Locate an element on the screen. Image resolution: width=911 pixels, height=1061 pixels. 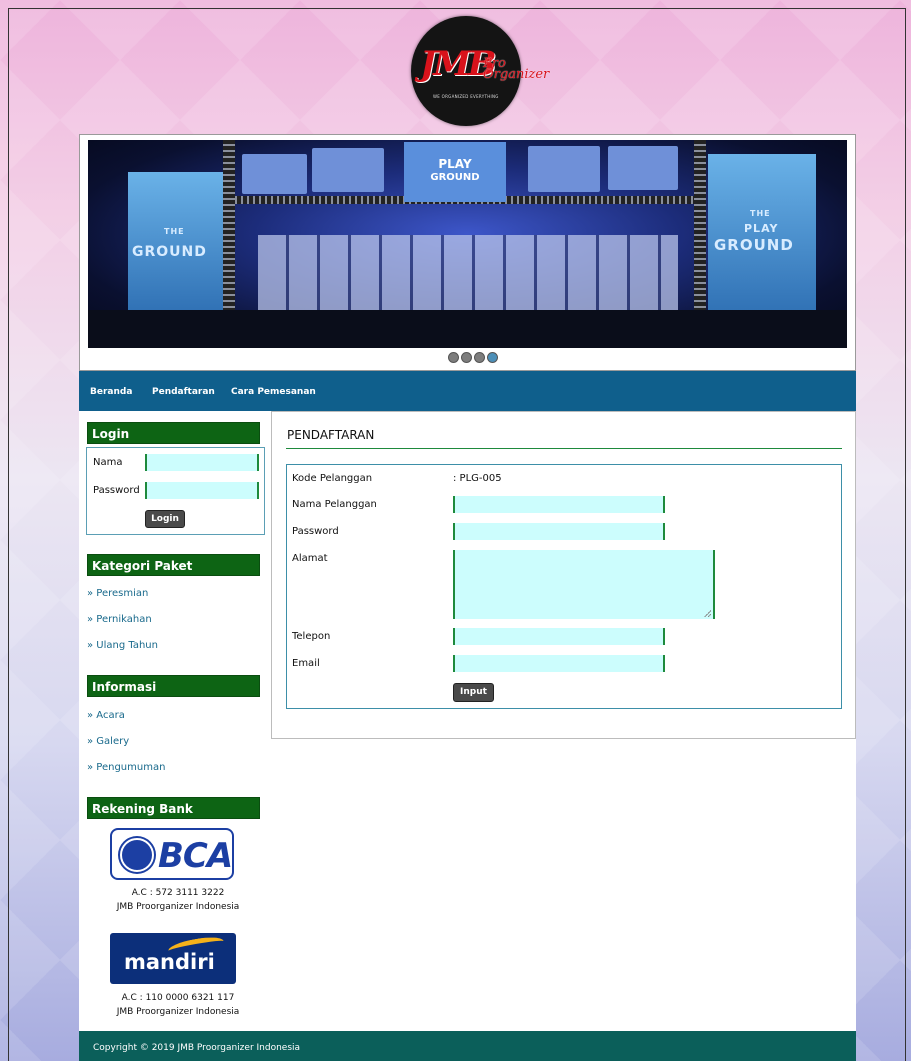
kode-pelanggan-label: Kode Pelanggan is located at coordinates (332, 478).